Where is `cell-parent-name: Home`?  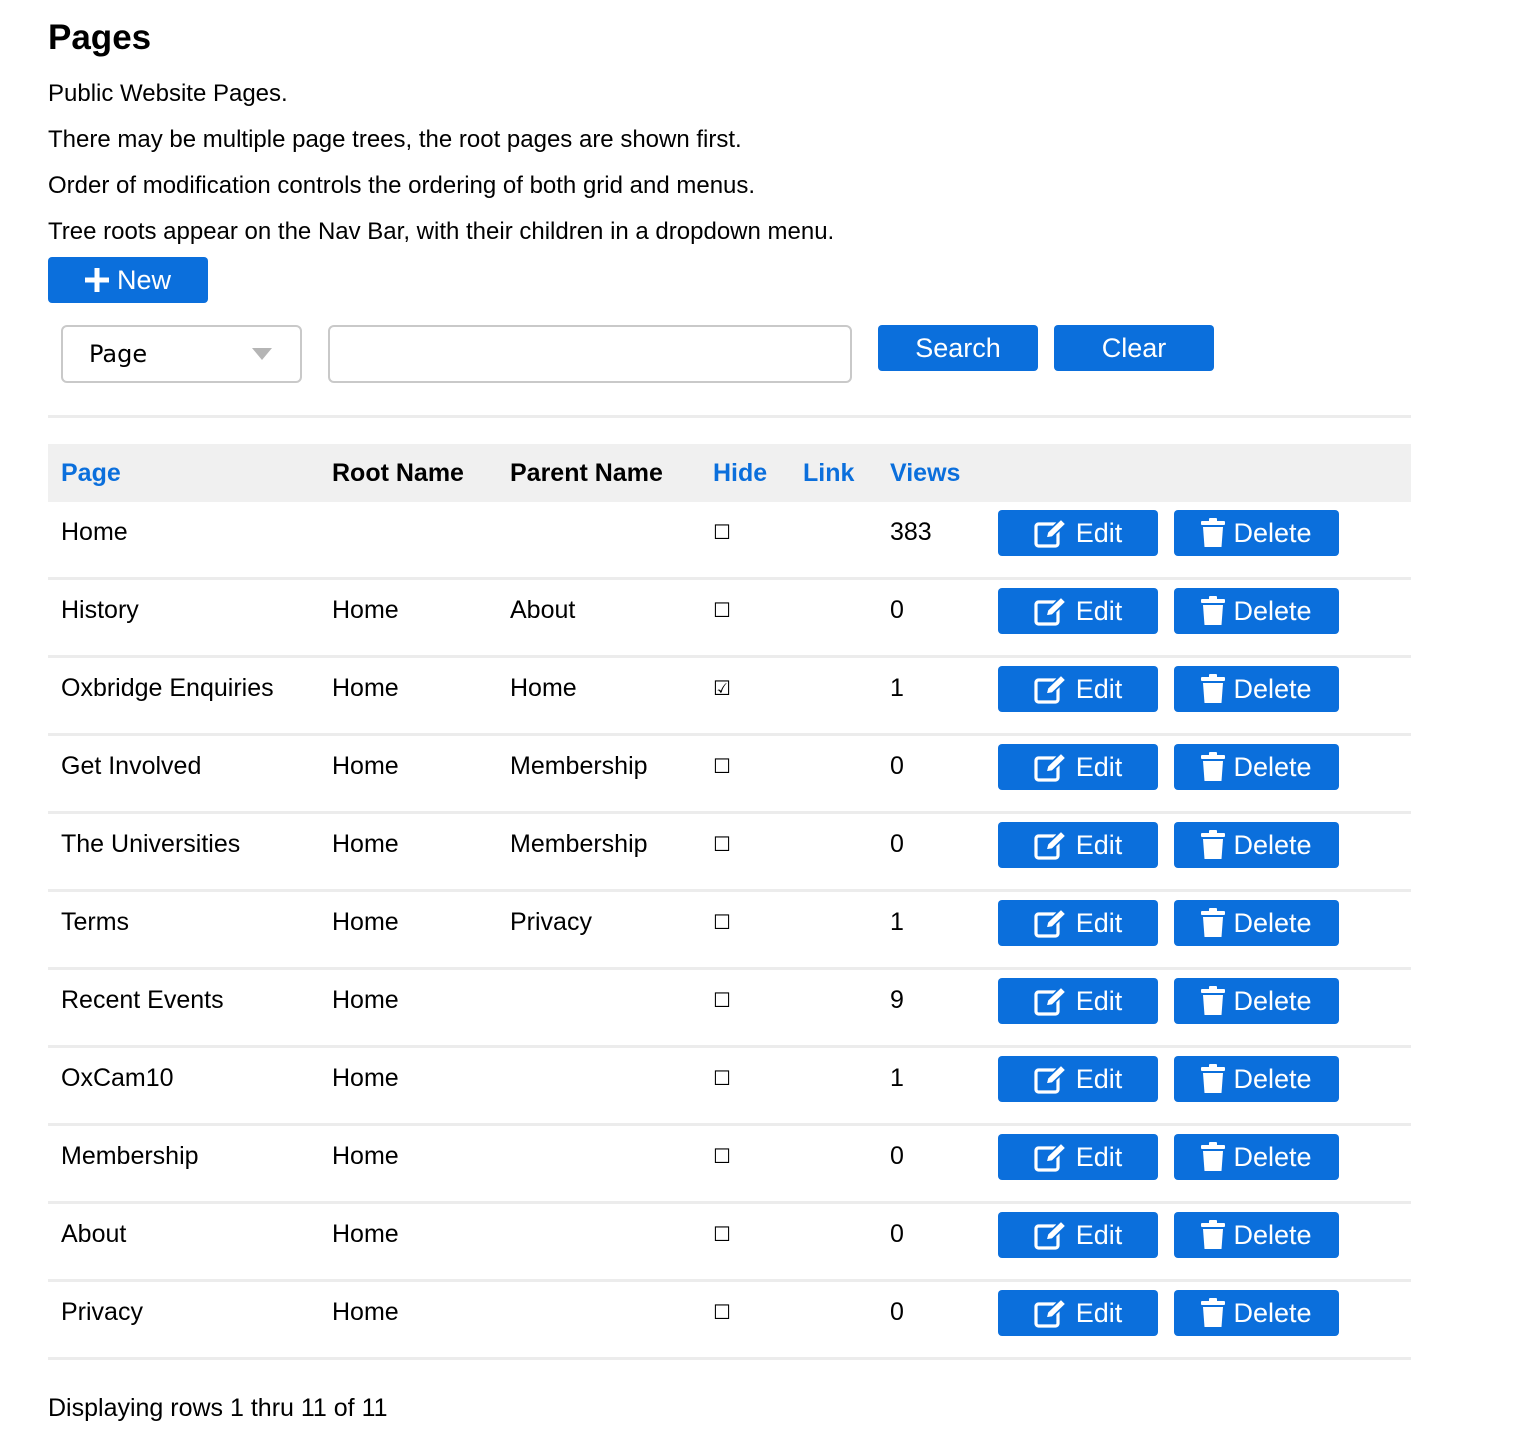
cell-parent-name: Home is located at coordinates (543, 688).